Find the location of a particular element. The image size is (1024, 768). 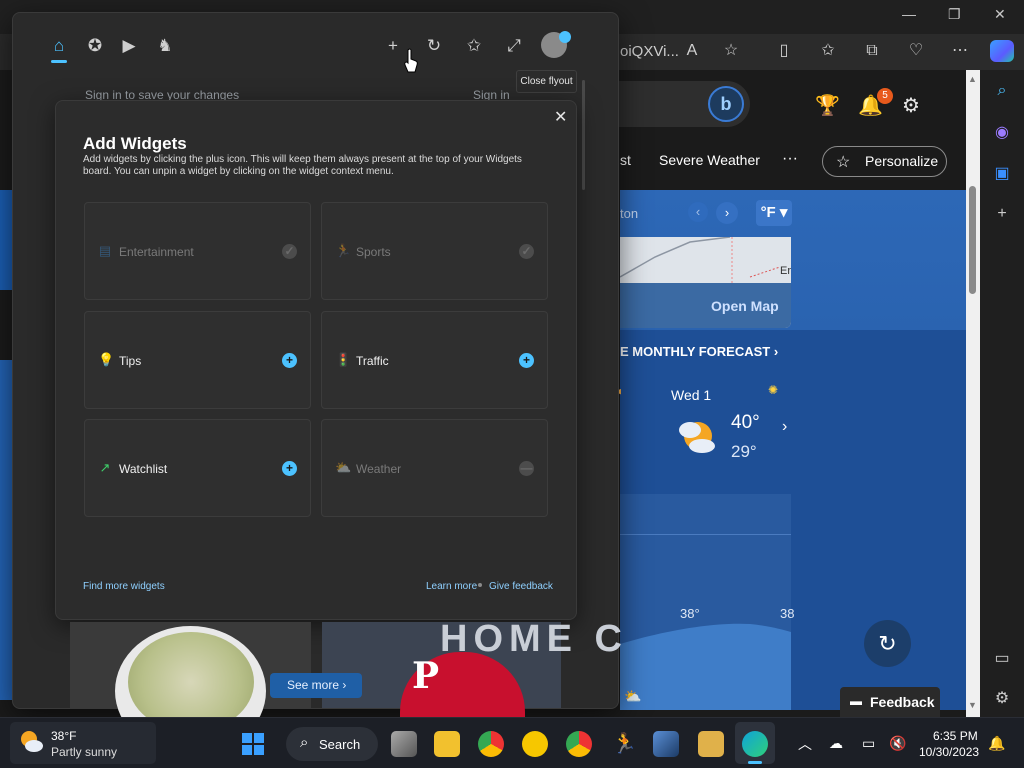

chevron-up-icon: ︿ is located at coordinates (805, 744).